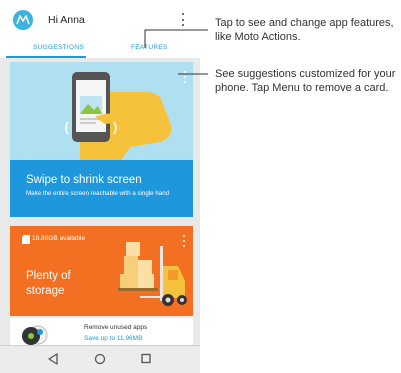  I want to click on callout-leader-lines, so click(176, 52).